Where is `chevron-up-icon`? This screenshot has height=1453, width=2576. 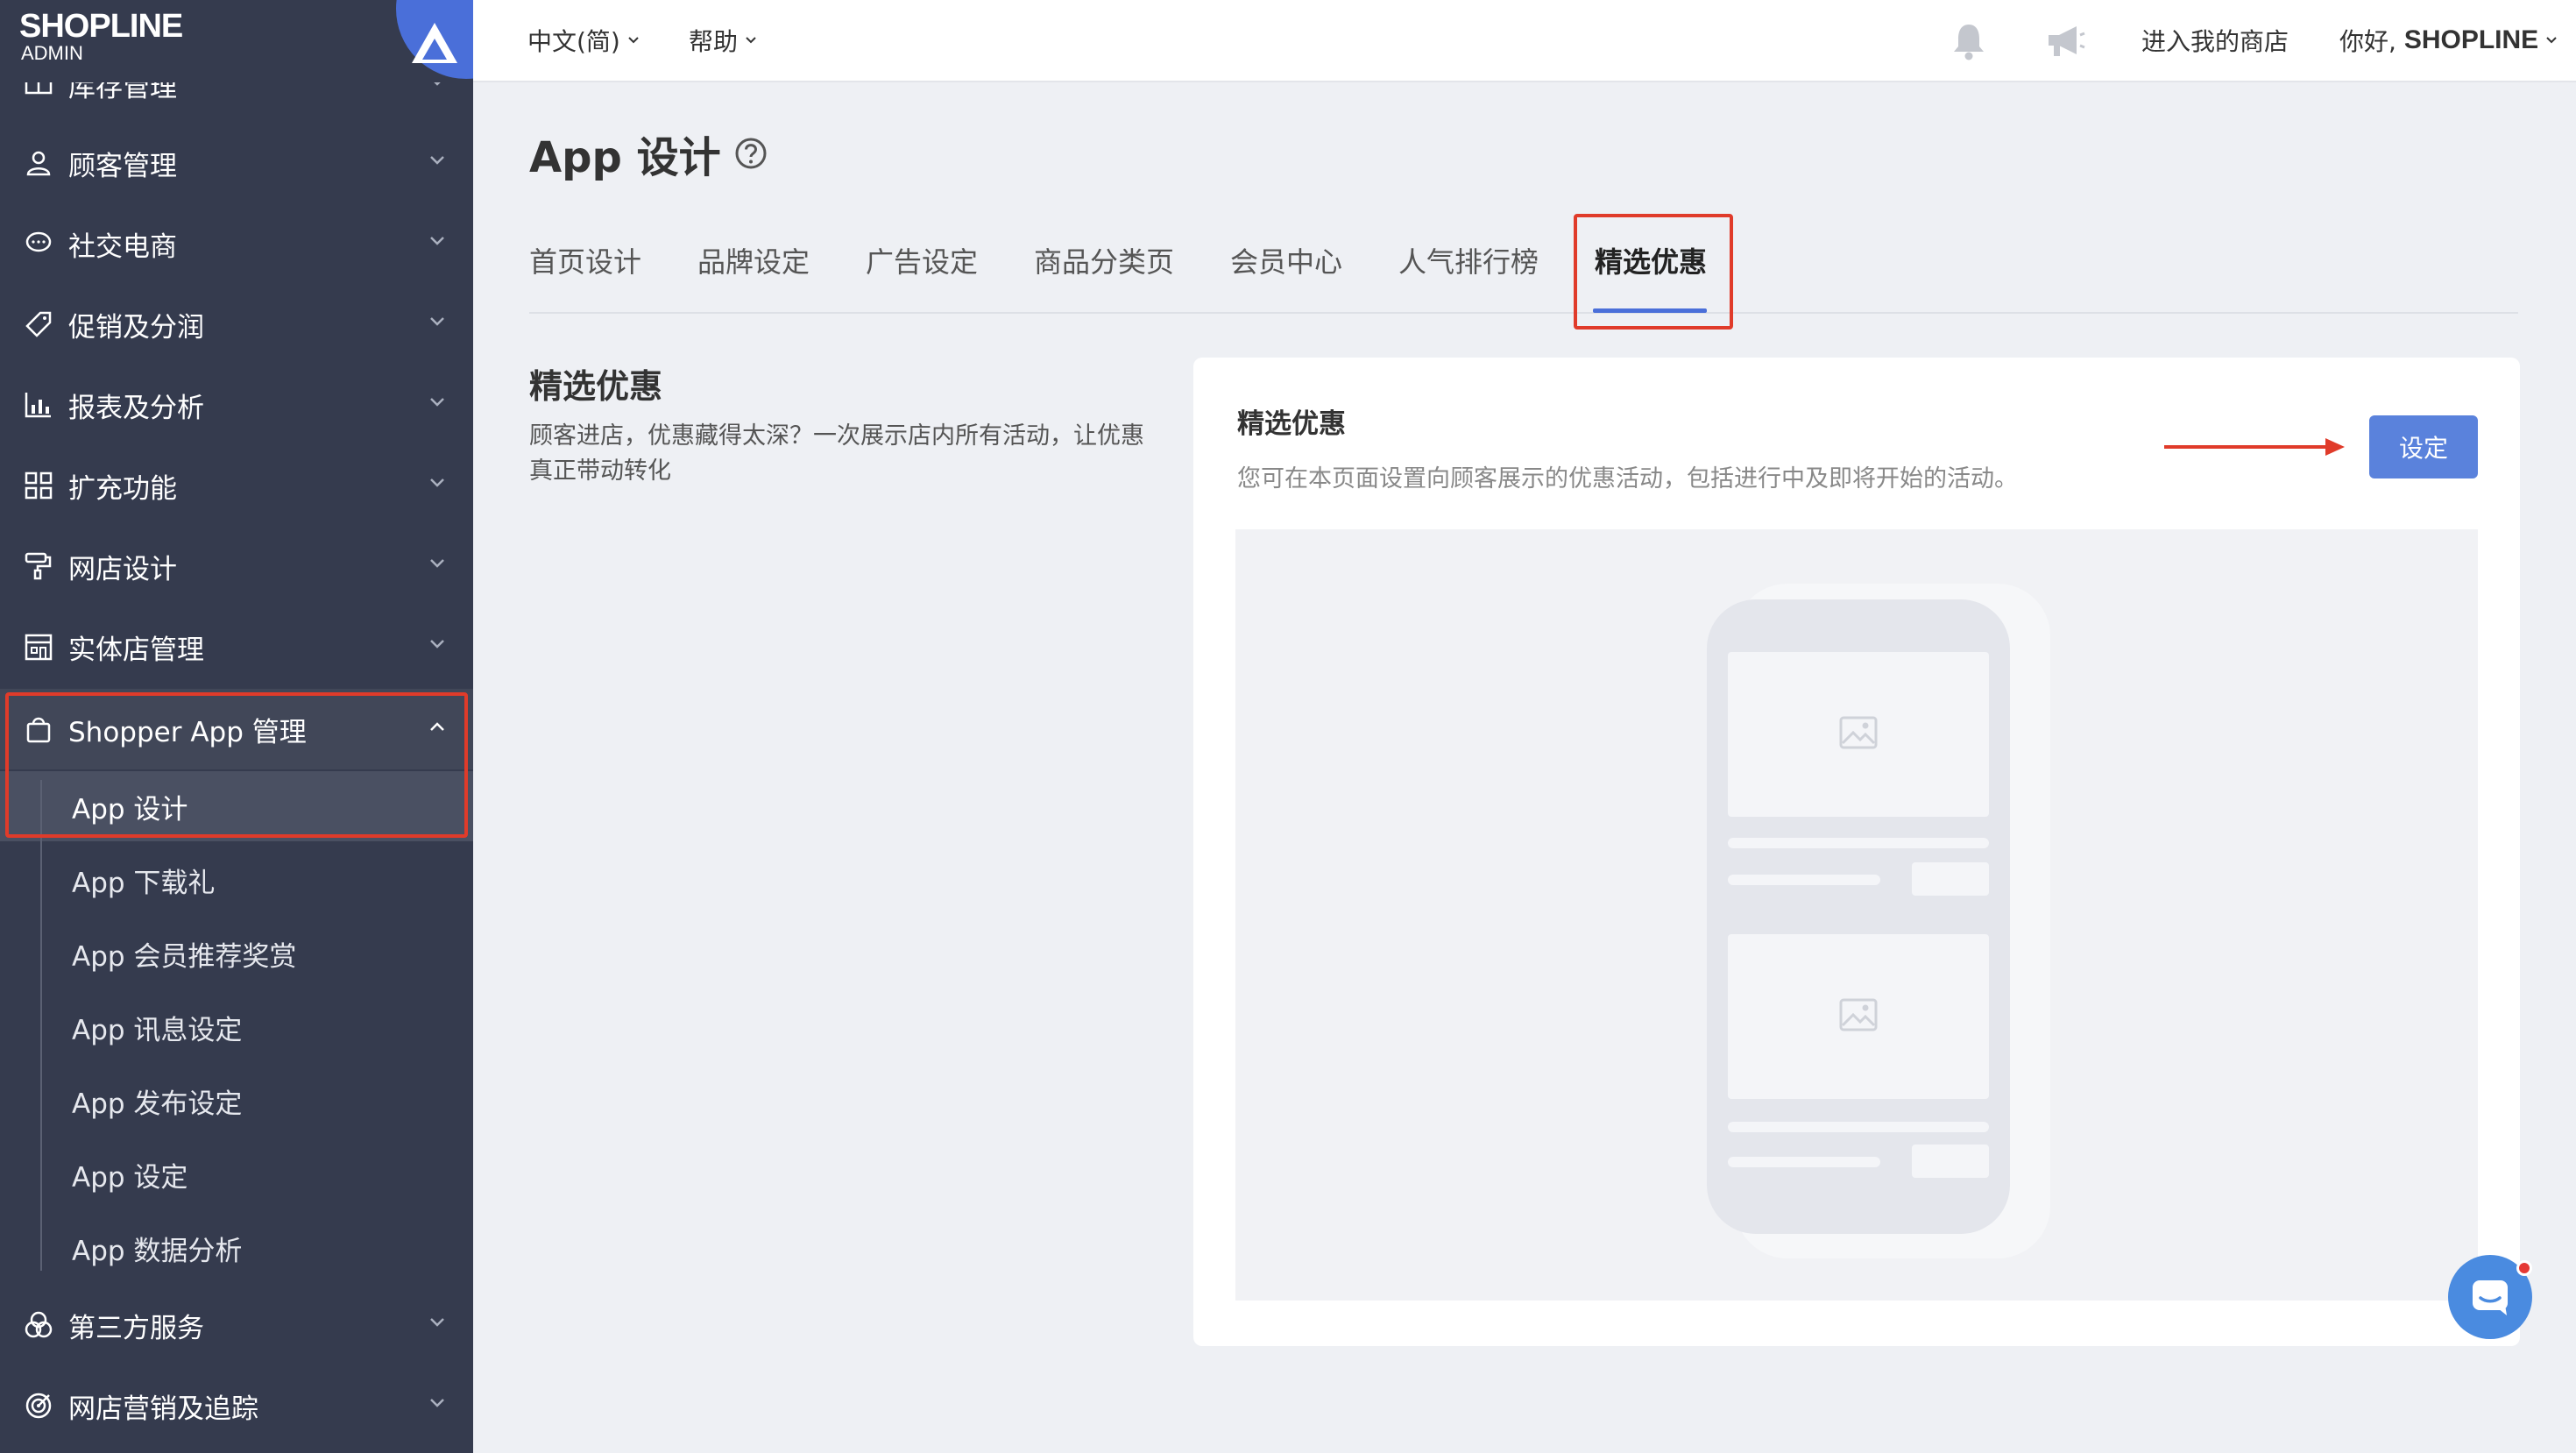 chevron-up-icon is located at coordinates (437, 726).